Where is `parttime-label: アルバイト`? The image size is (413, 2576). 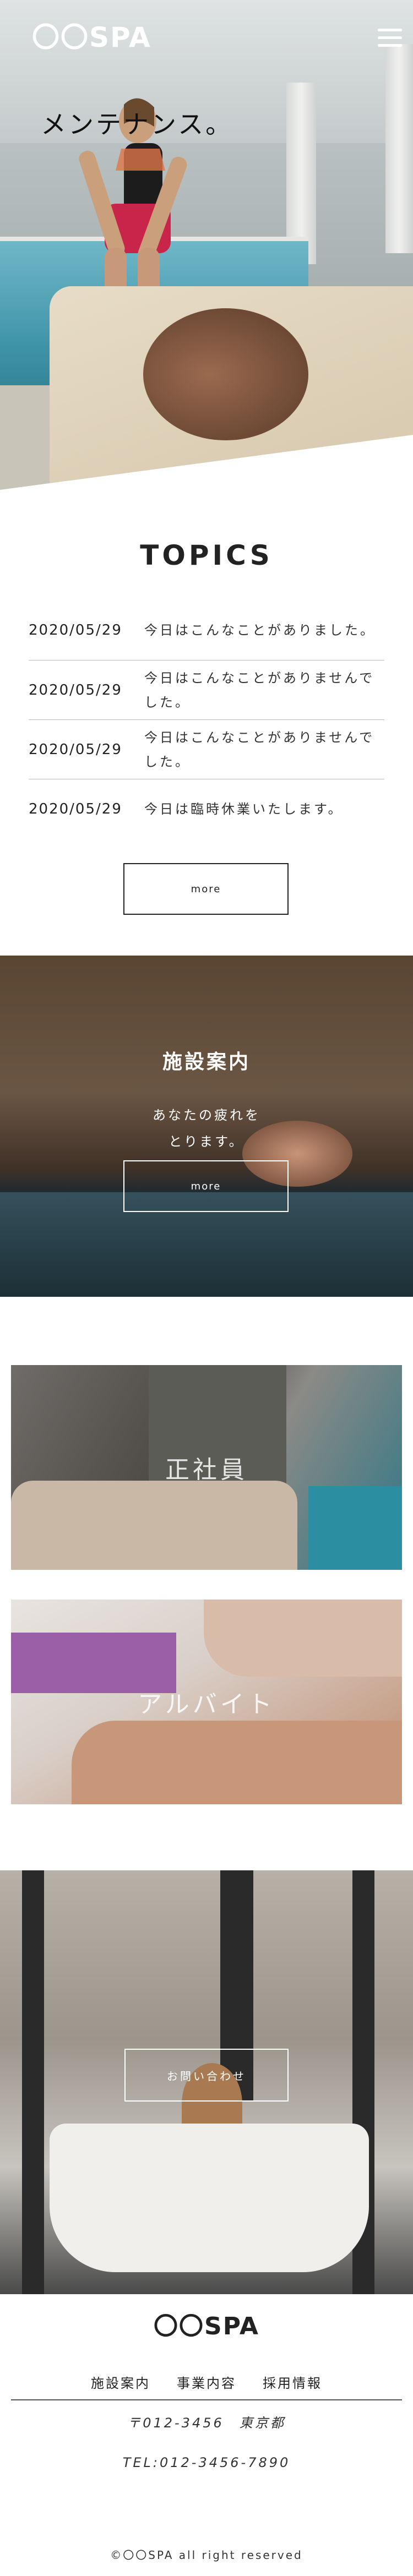 parttime-label: アルバイト is located at coordinates (206, 1704).